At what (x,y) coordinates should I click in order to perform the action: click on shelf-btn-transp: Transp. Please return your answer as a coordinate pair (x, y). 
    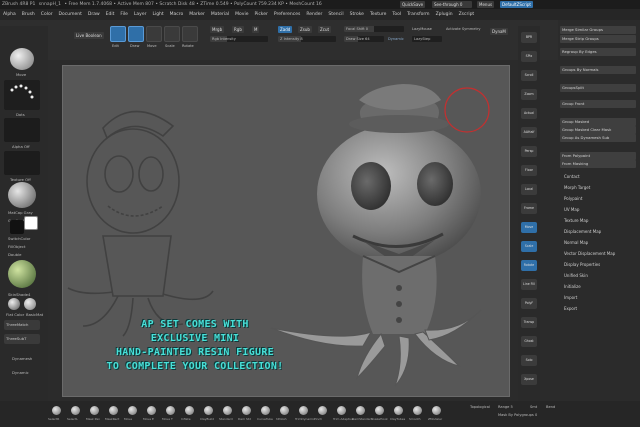
    Looking at the image, I should click on (529, 322).